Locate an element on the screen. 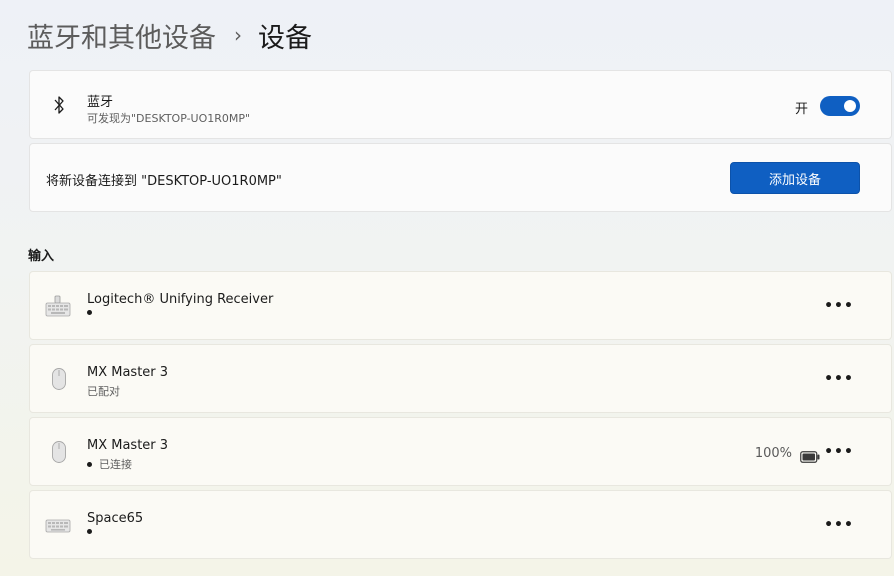  bluetooth-icon is located at coordinates (59, 105).